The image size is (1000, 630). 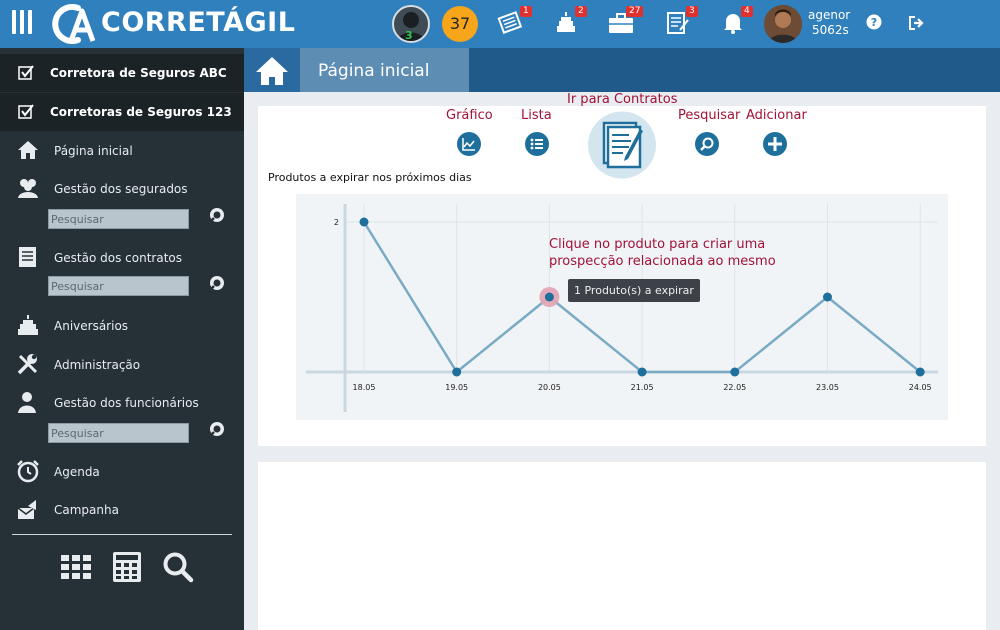 I want to click on chart-view-label: Gráfico, so click(x=469, y=115).